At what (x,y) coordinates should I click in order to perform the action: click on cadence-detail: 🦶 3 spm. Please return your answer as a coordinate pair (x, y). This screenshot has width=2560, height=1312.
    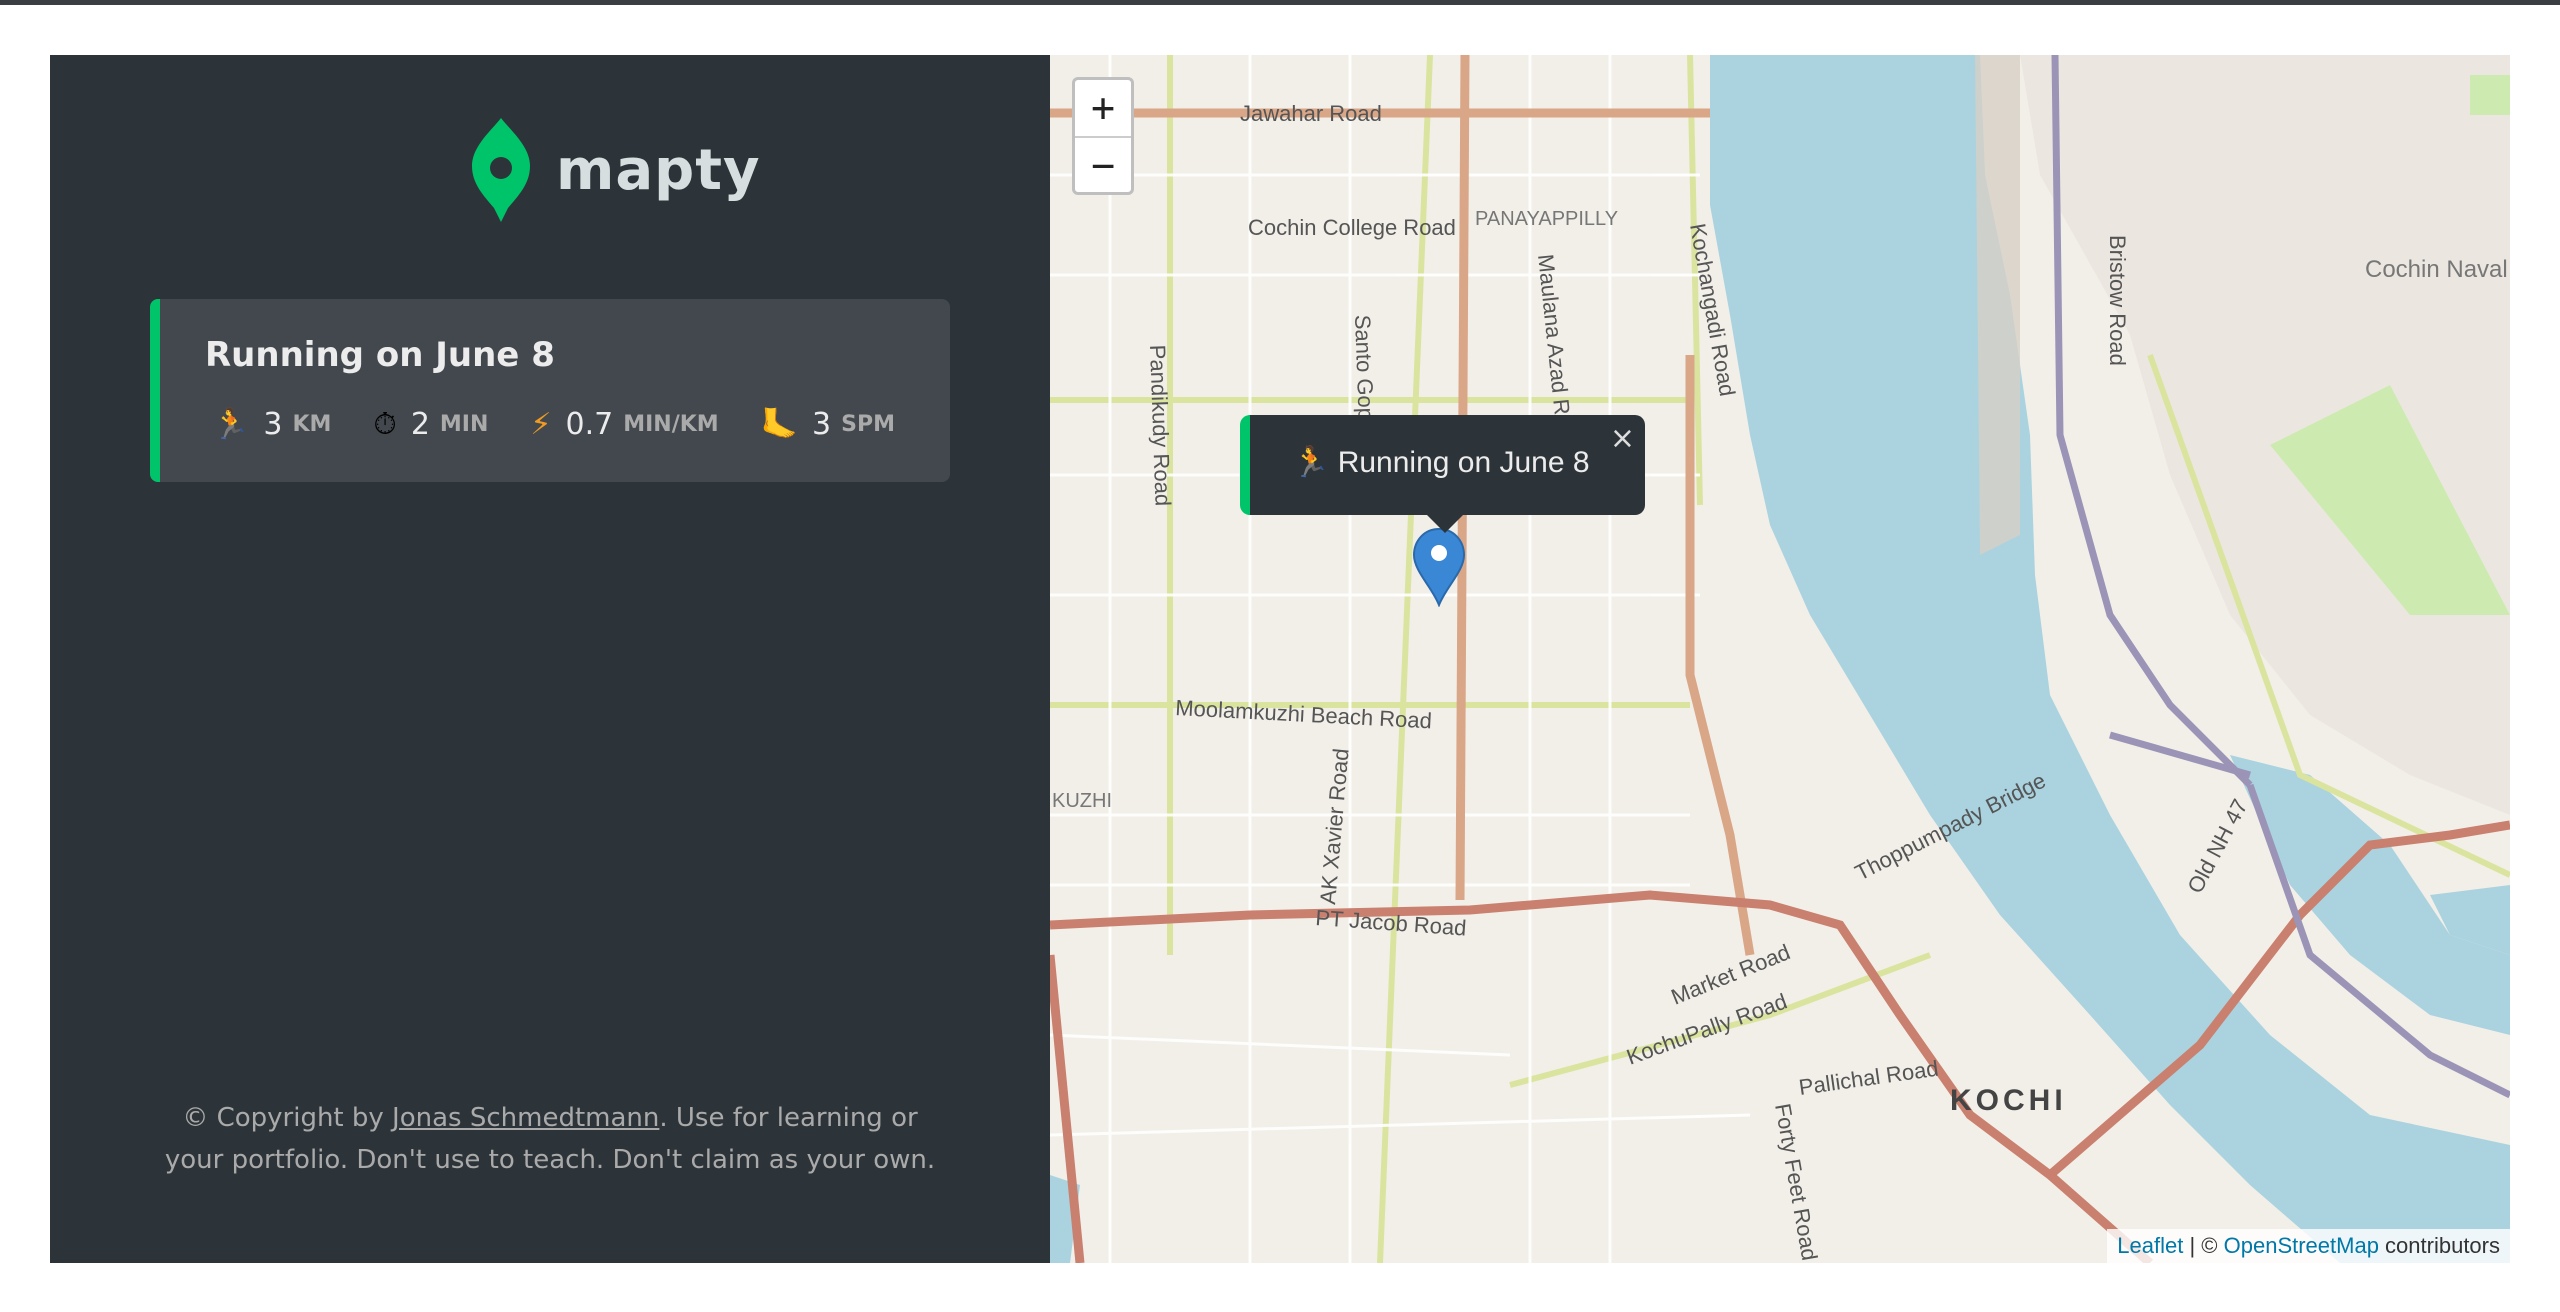
    Looking at the image, I should click on (828, 424).